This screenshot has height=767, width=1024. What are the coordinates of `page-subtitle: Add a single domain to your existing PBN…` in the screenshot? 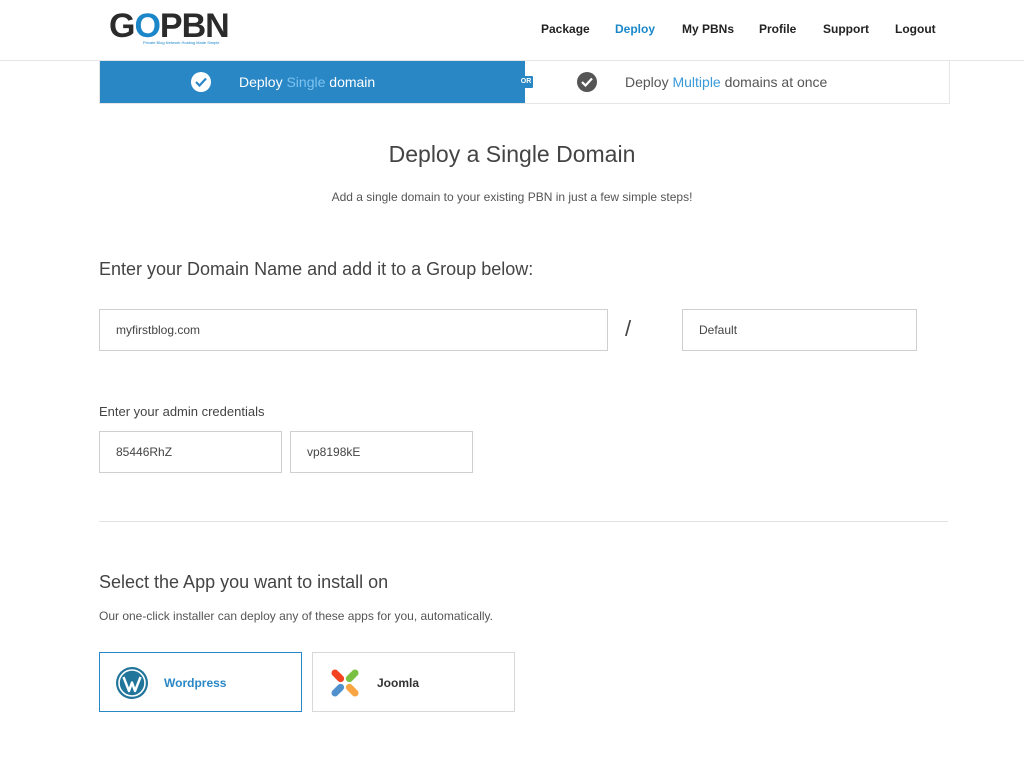 It's located at (512, 197).